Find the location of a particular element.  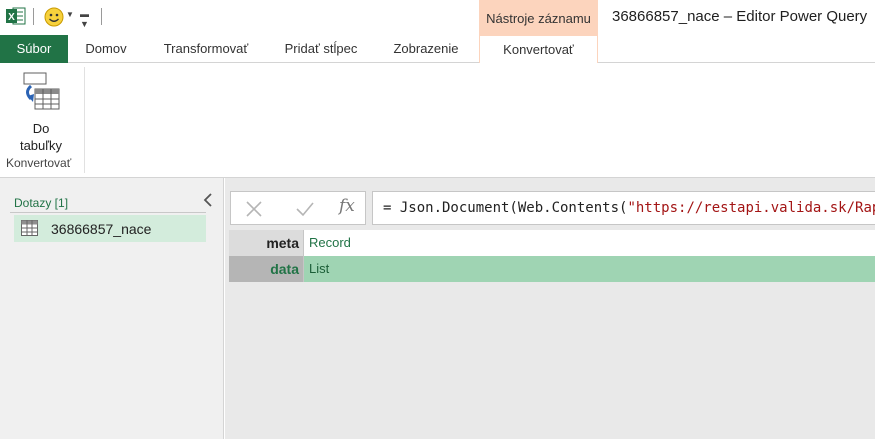

formula-bar-buttons: fx is located at coordinates (298, 208).